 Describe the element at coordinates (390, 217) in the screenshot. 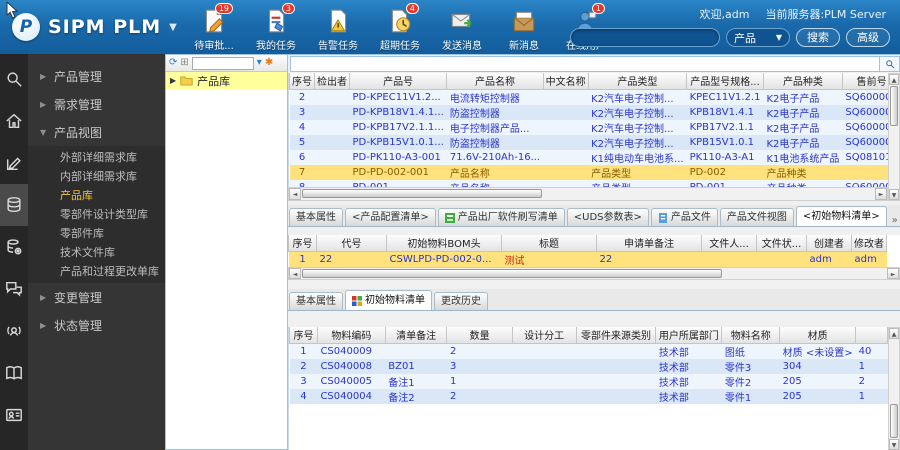

I see `tab-product-config-list: <产品配置清单>` at that location.